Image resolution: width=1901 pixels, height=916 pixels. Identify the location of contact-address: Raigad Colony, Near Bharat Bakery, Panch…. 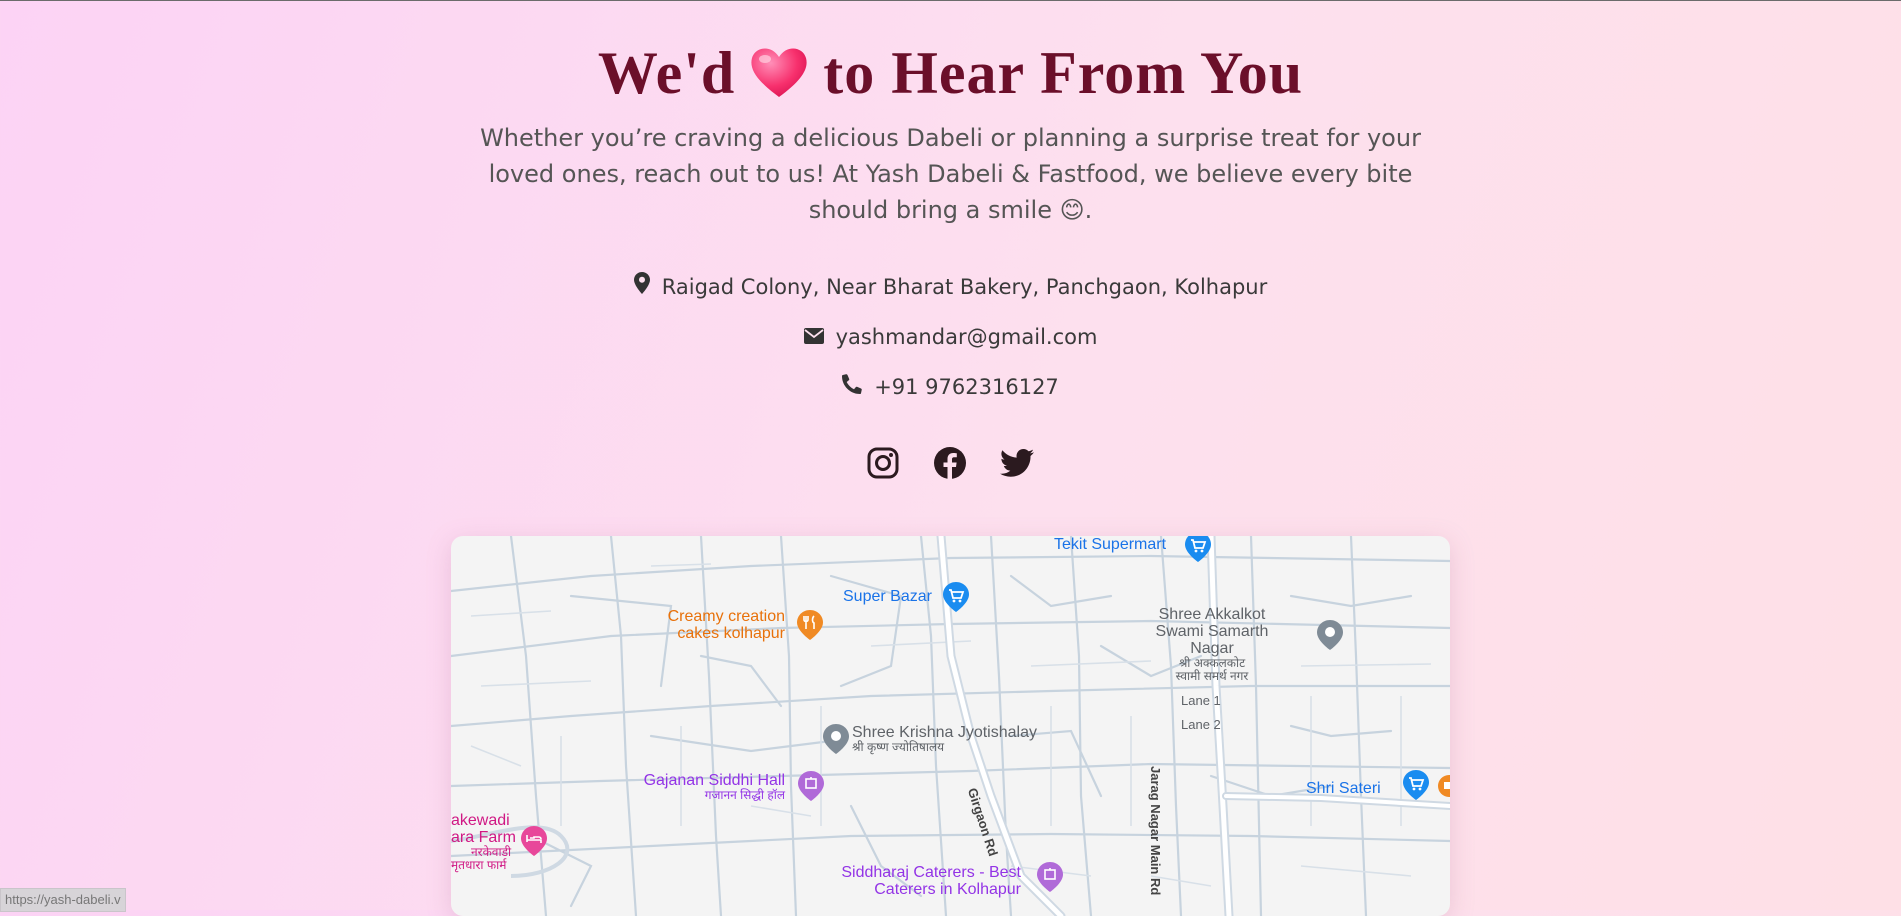
(950, 286).